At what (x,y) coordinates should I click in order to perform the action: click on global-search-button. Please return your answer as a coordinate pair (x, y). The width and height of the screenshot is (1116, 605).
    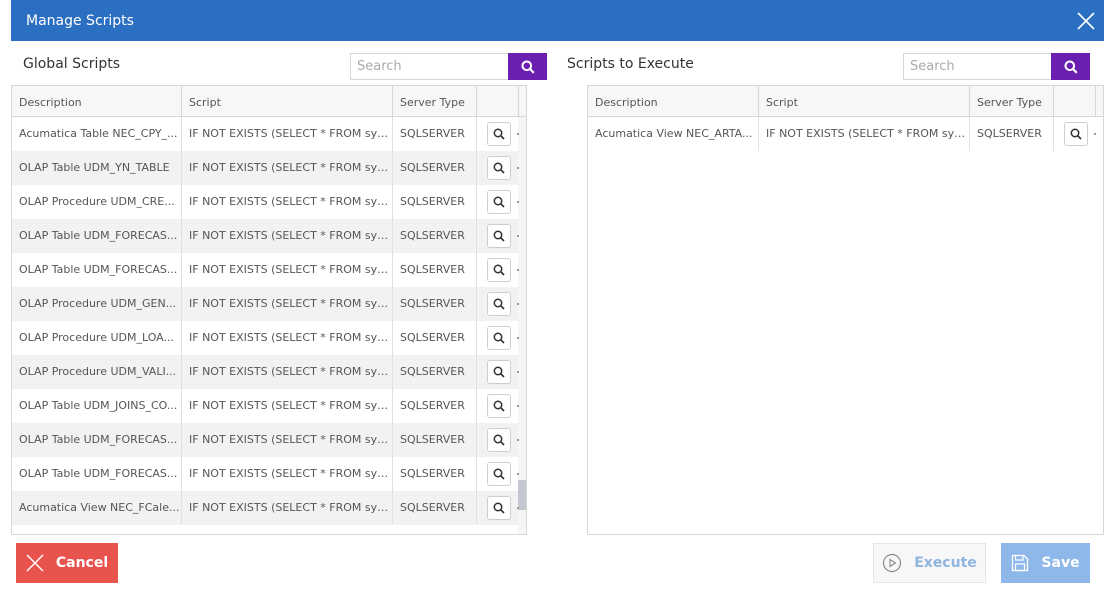
    Looking at the image, I should click on (527, 66).